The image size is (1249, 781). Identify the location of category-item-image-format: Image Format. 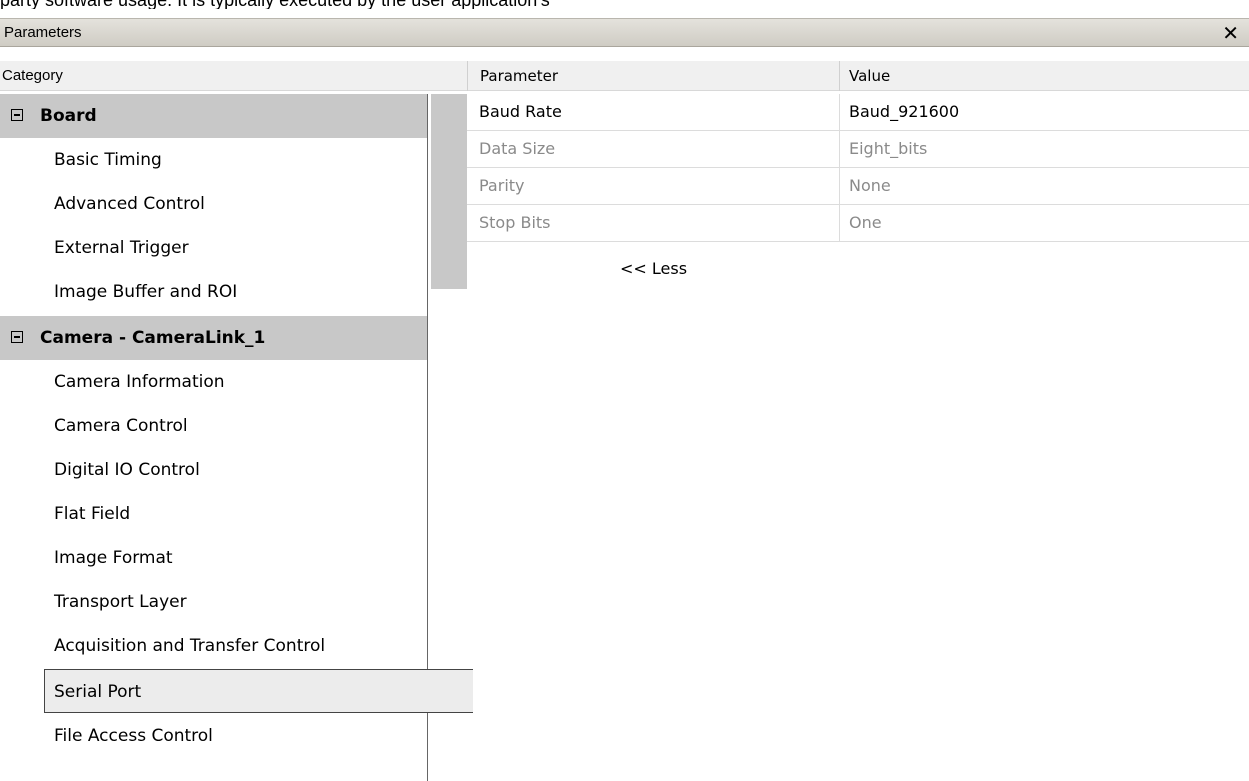
(213, 558).